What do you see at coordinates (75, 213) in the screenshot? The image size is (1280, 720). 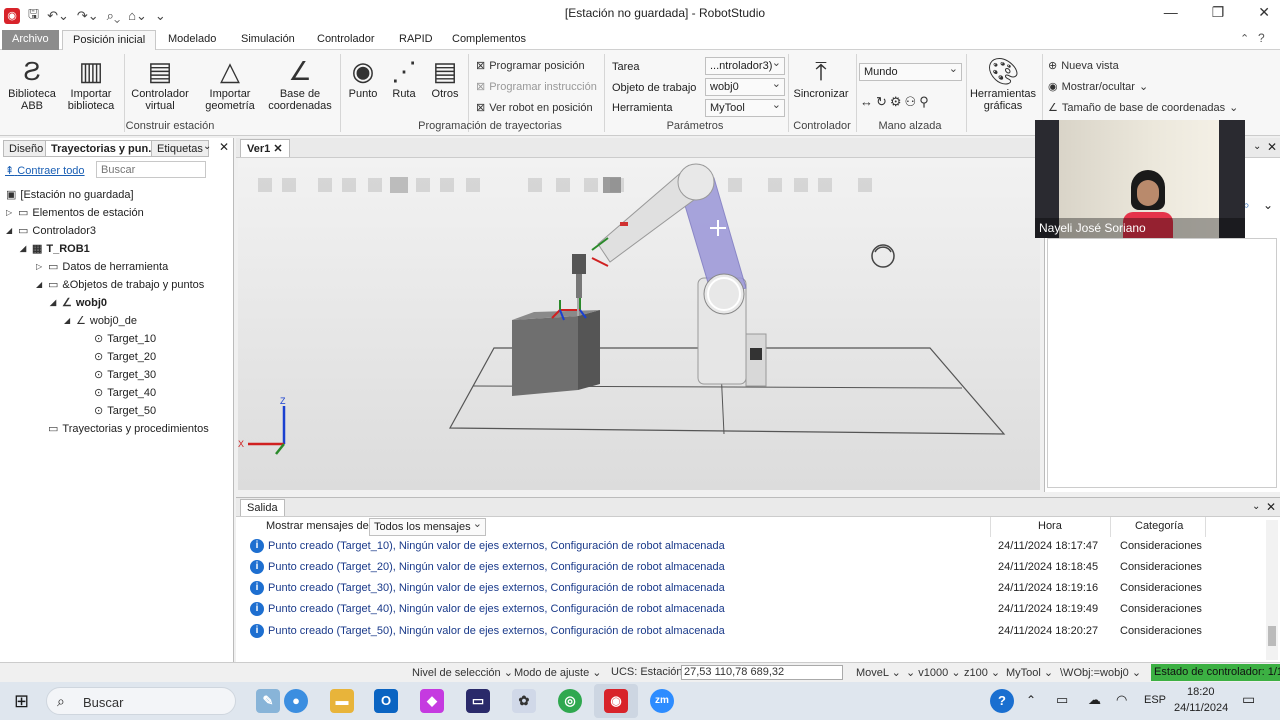 I see `tree-item-elementos: ▷ ▭ Elementos de estación` at bounding box center [75, 213].